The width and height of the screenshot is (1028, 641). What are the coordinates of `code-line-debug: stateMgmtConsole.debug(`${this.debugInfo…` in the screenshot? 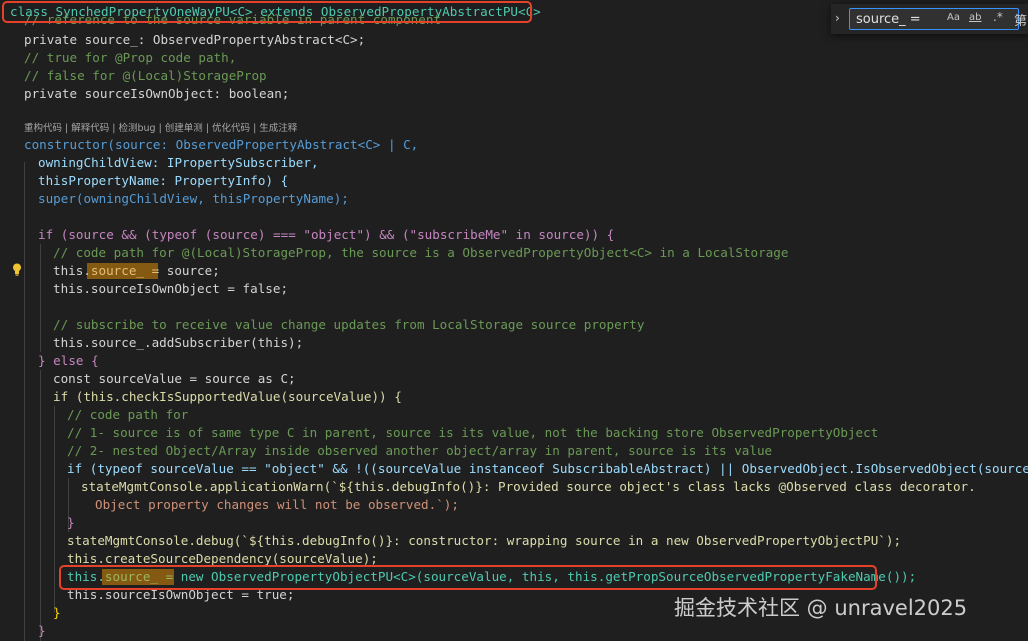 It's located at (514, 541).